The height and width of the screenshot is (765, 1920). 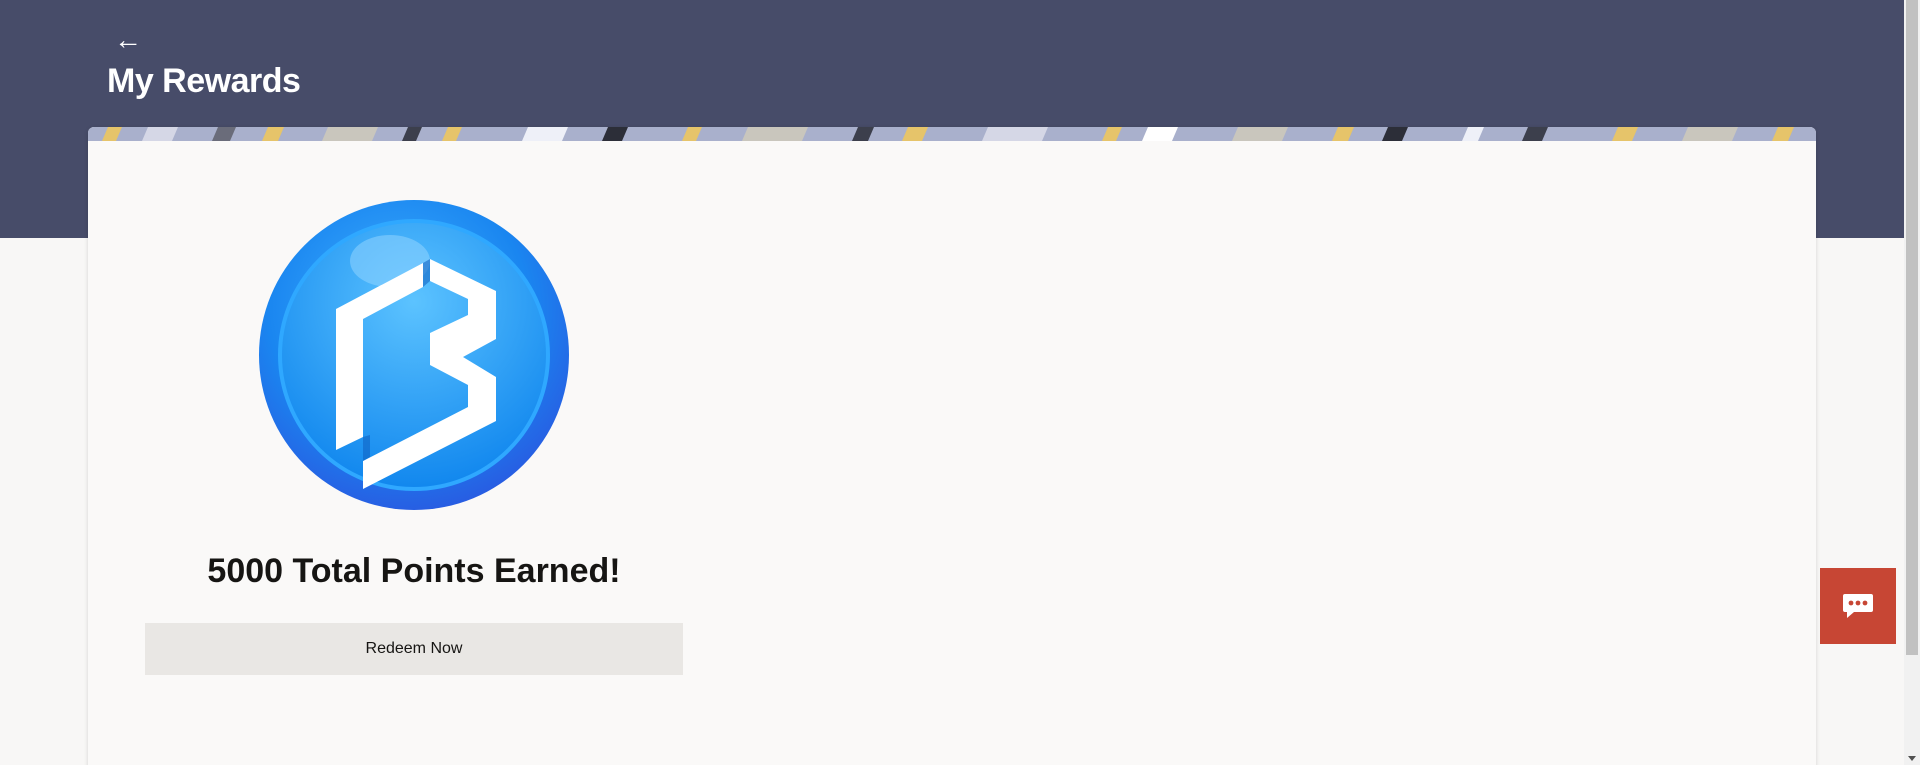 I want to click on back-button: ←, so click(x=128, y=40).